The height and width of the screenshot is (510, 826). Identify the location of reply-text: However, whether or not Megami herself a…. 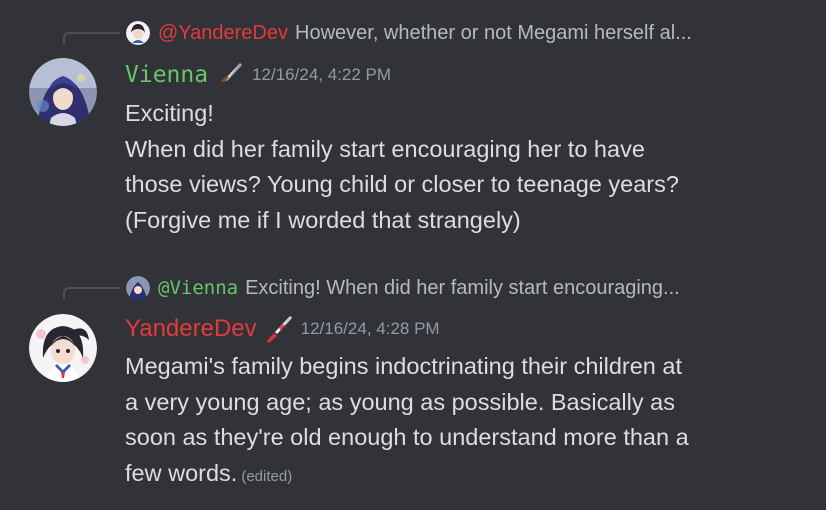
(493, 32).